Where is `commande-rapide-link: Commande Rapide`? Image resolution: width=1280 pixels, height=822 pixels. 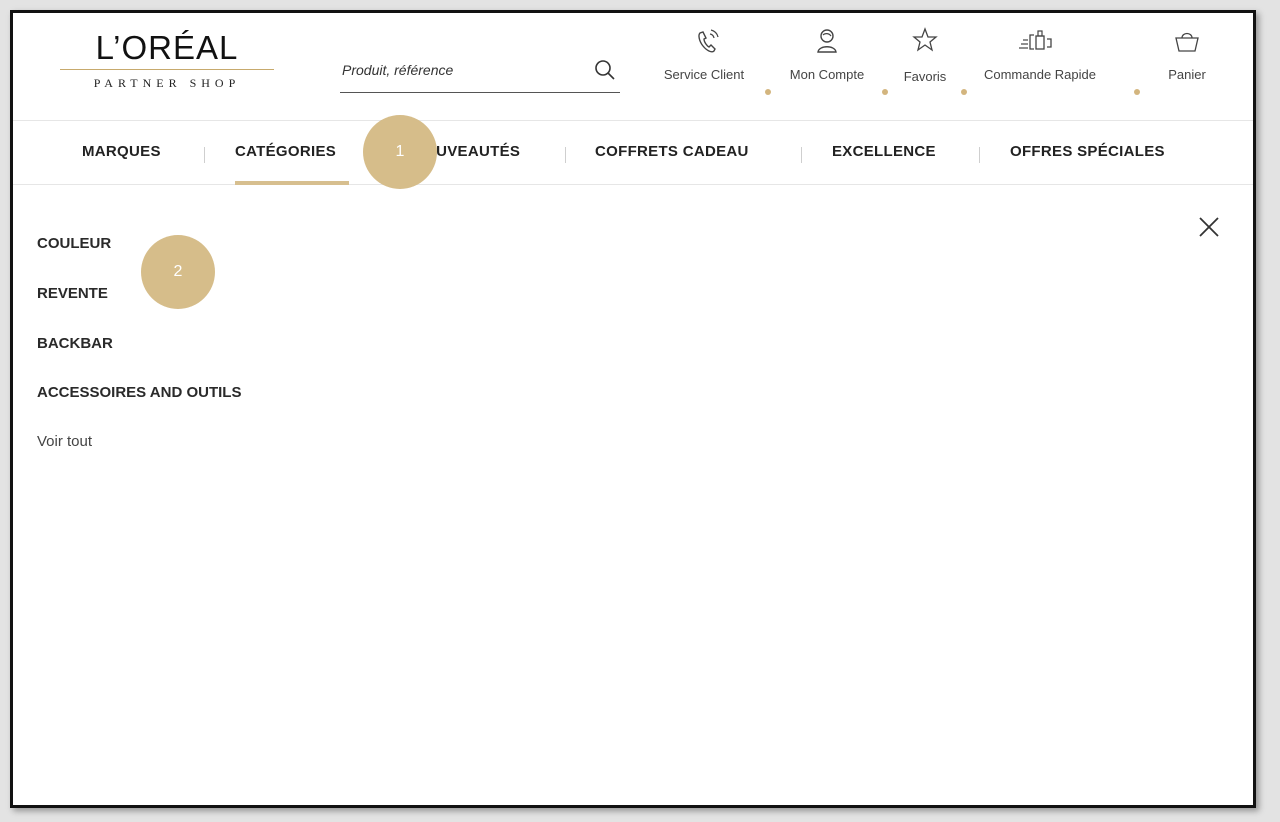 commande-rapide-link: Commande Rapide is located at coordinates (1040, 54).